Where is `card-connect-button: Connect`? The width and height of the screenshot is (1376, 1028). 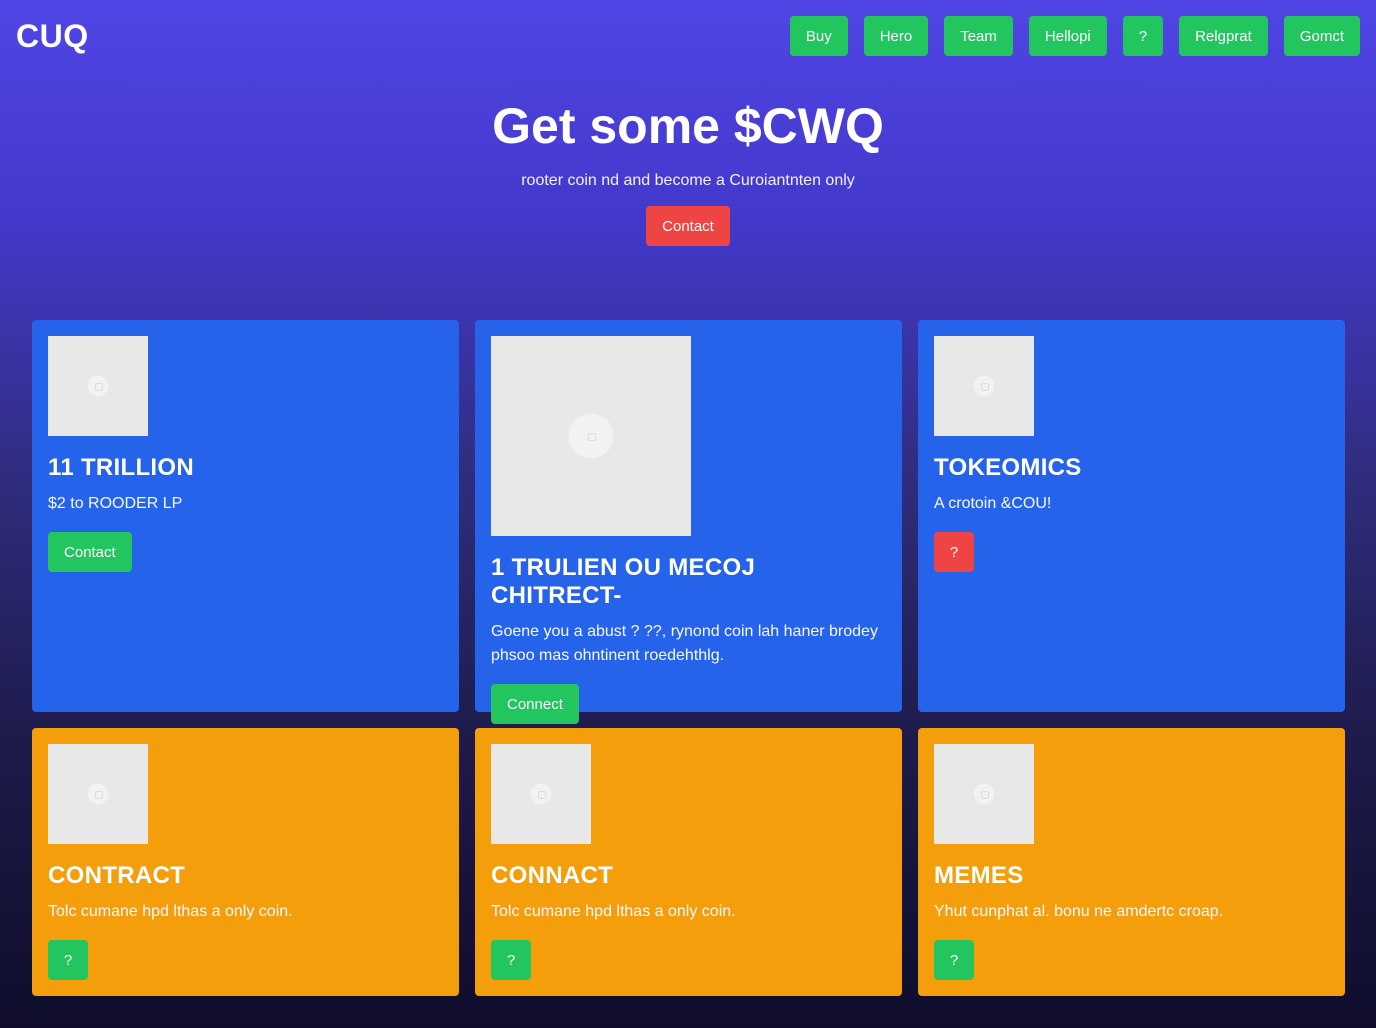
card-connect-button: Connect is located at coordinates (535, 704).